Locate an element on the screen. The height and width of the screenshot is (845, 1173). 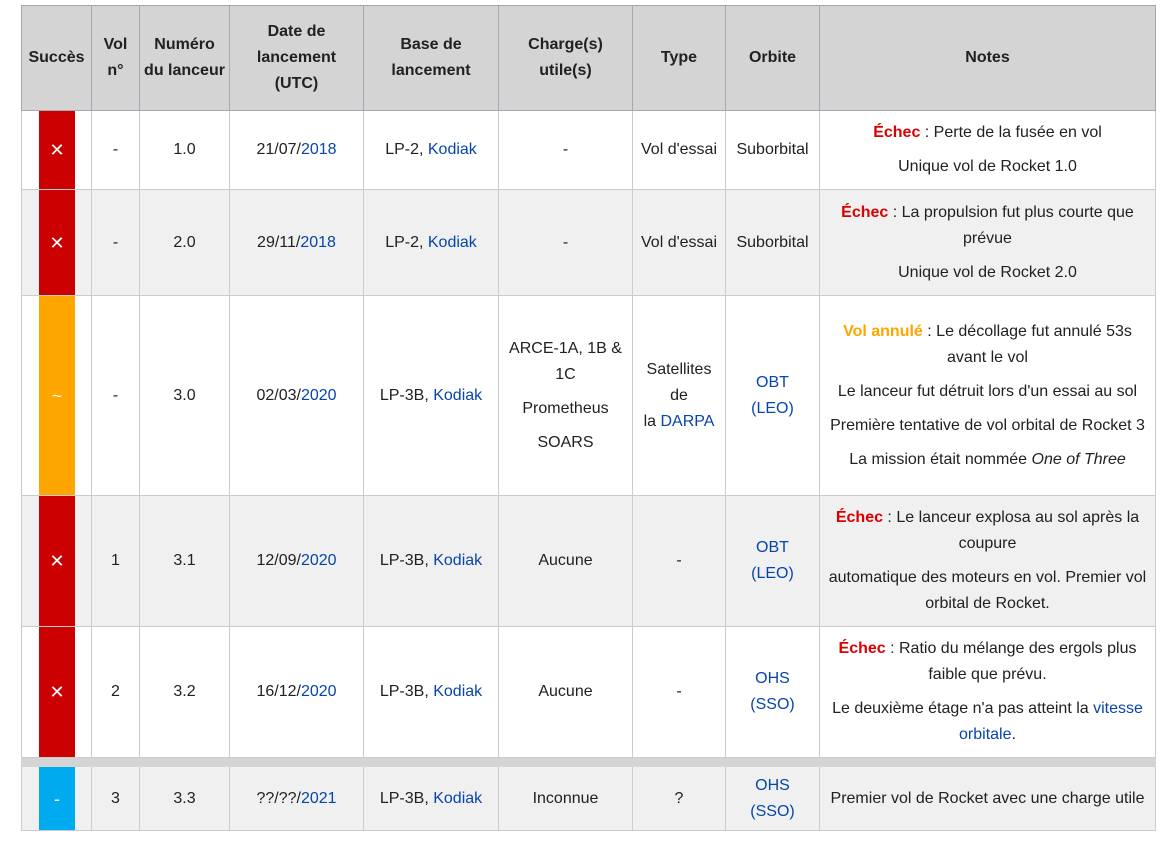
note-text: Unique vol de Rocket 1.0 is located at coordinates (987, 166).